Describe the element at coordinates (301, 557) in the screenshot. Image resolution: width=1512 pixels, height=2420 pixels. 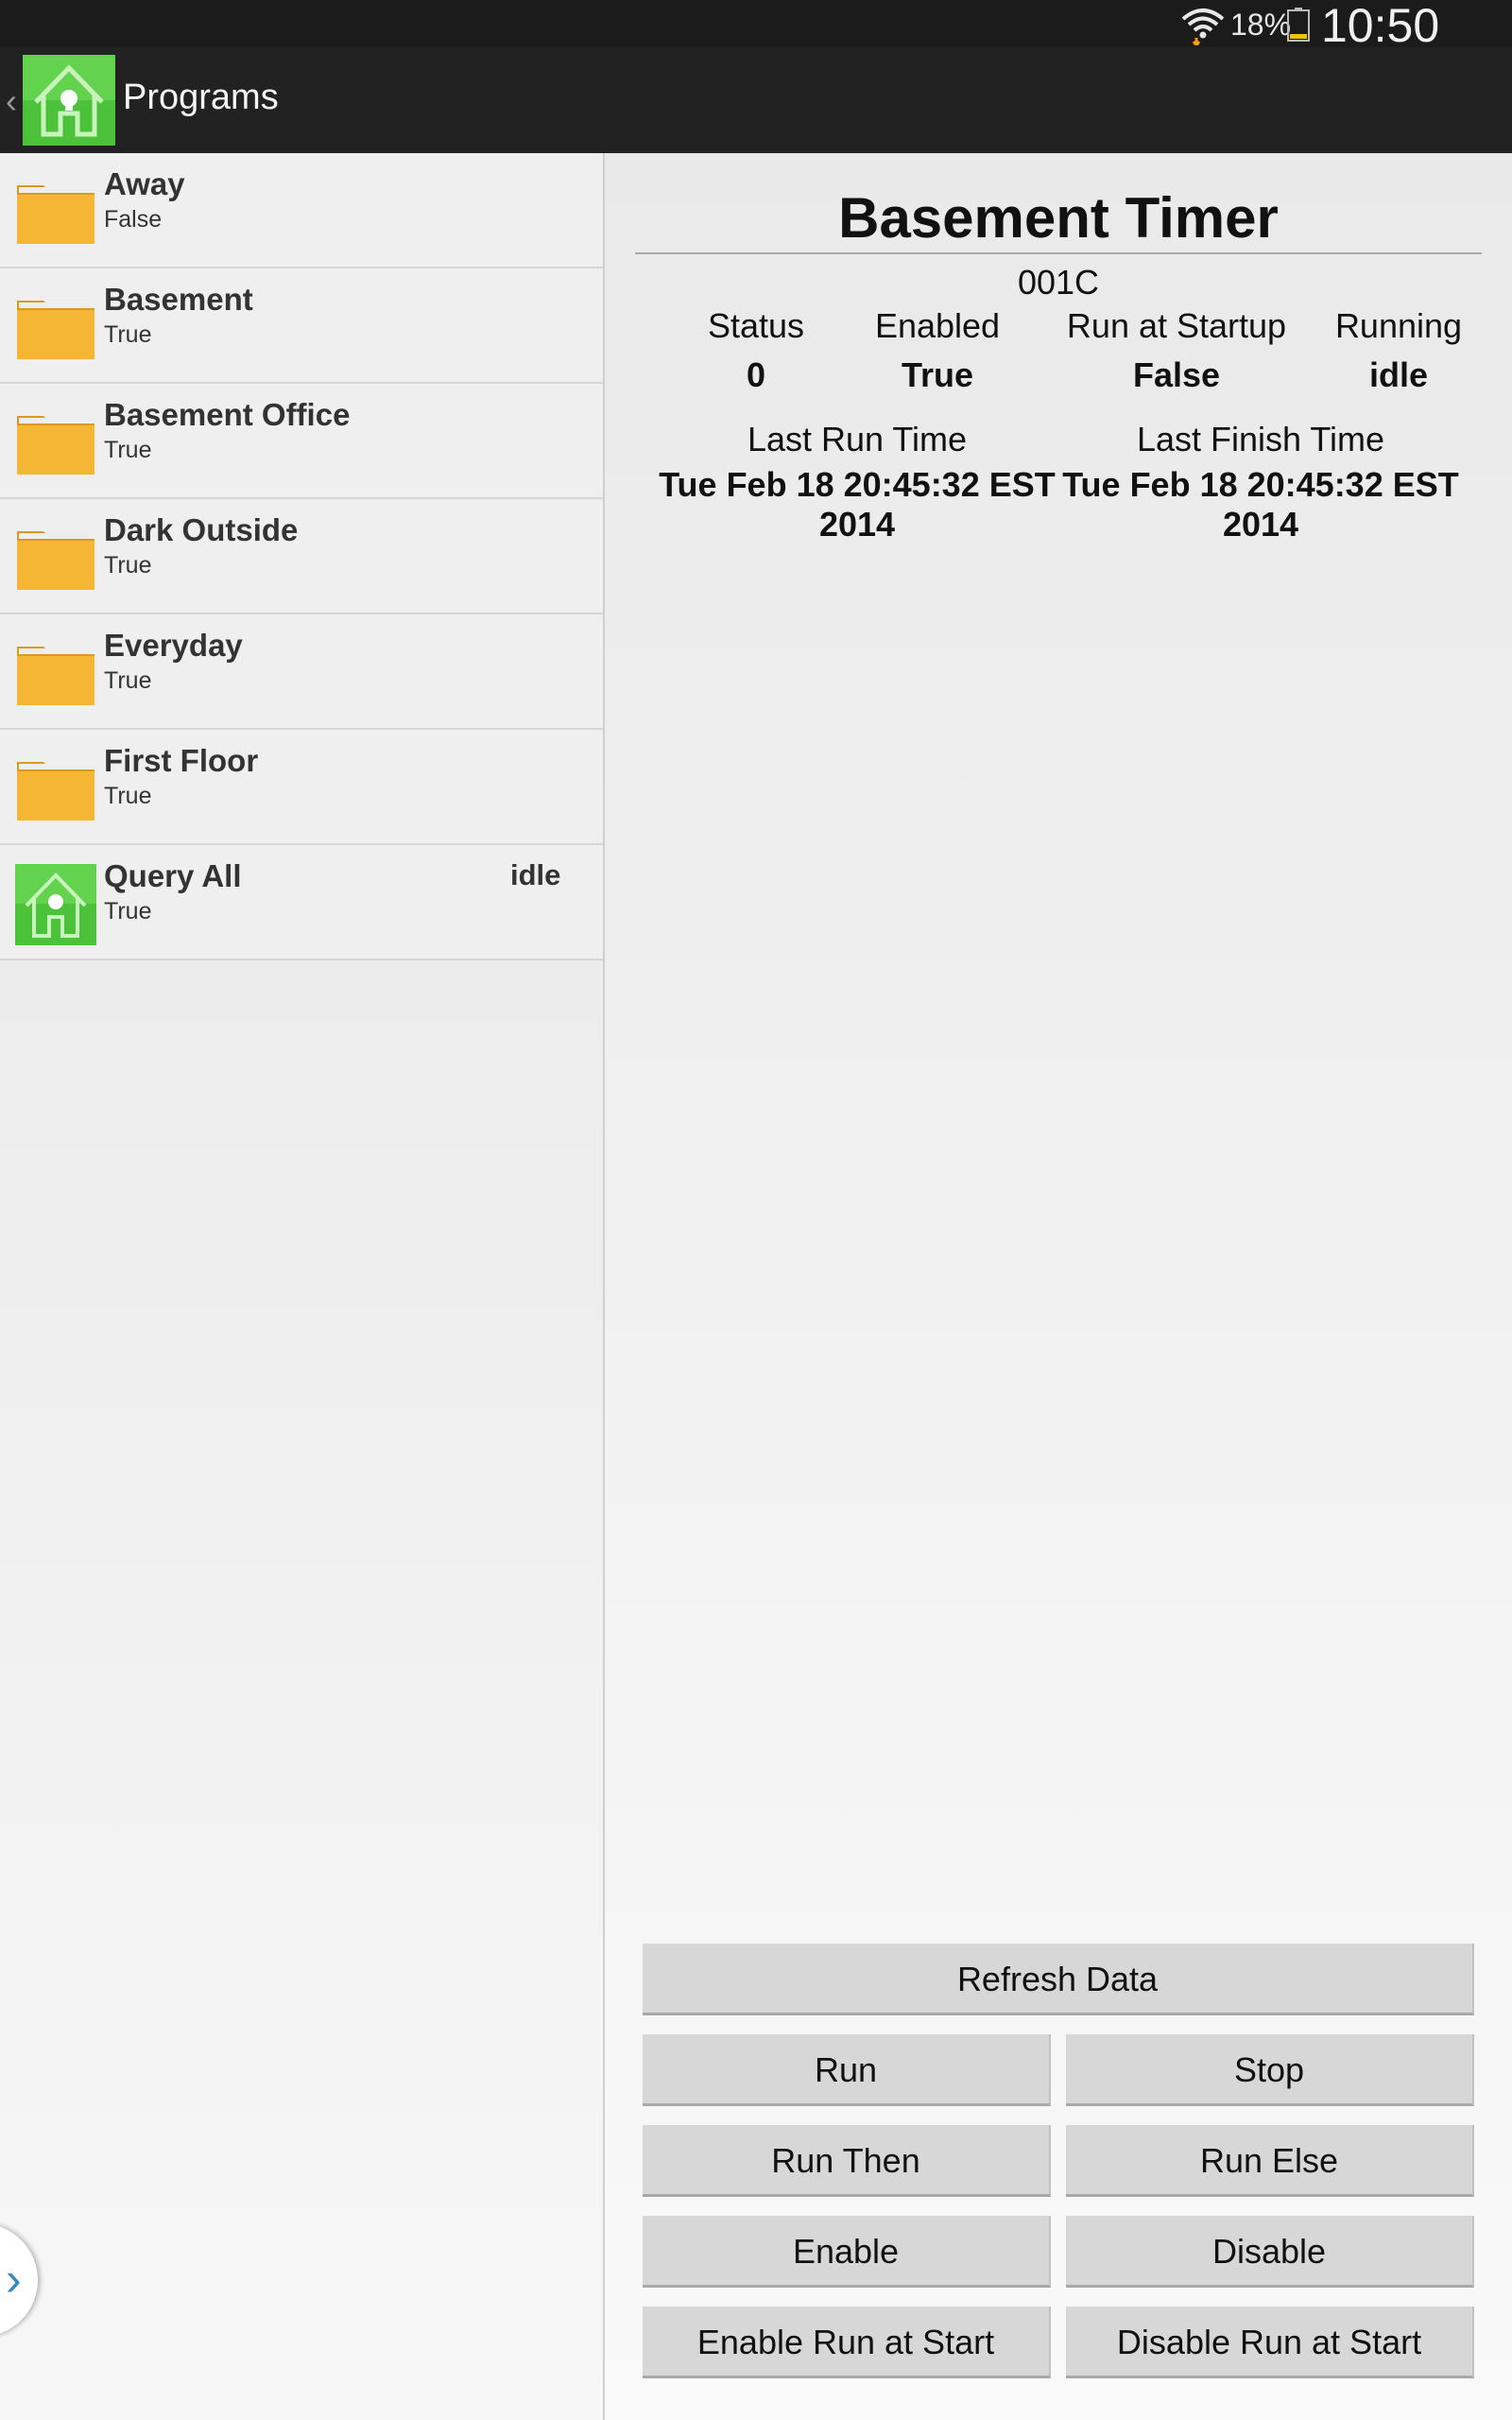
I see `list-item-dark-outside: Dark Outside True` at that location.